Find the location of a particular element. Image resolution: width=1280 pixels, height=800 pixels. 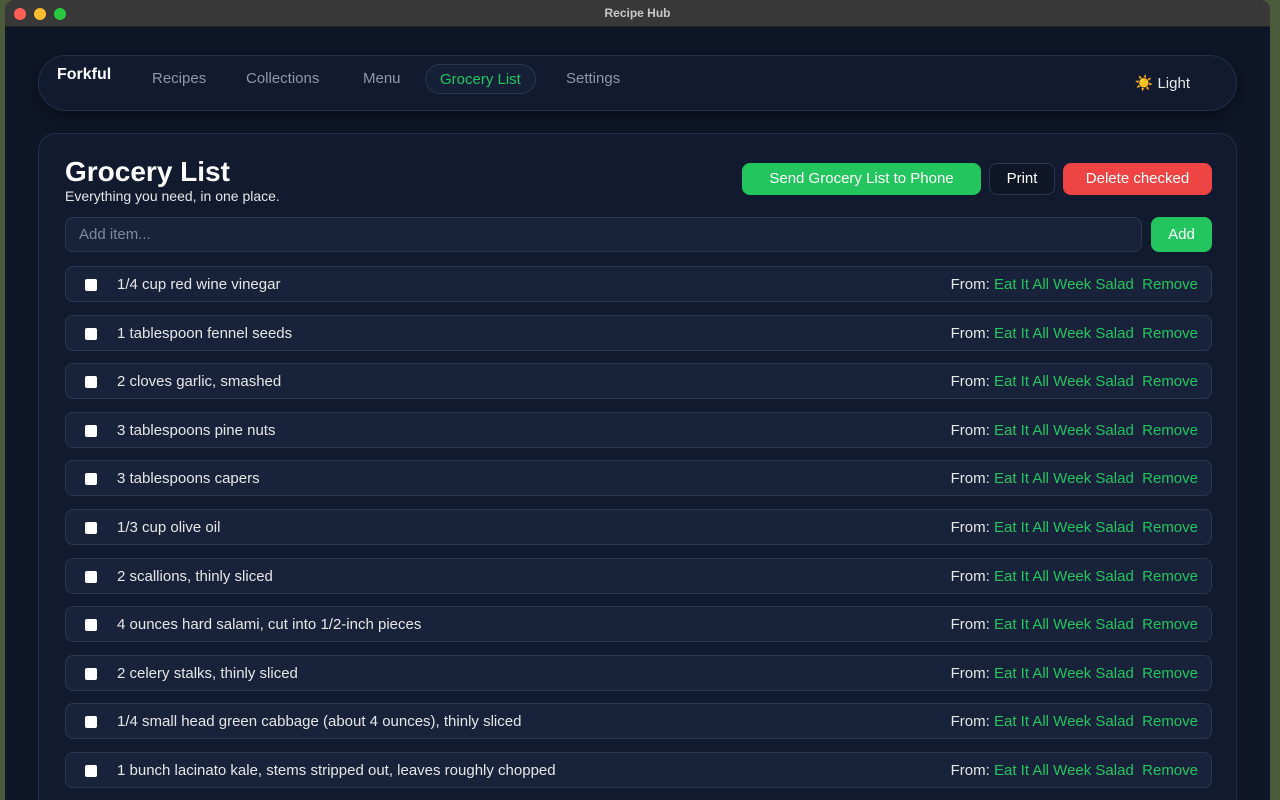

send-to-phone-button: Send Grocery List to Phone is located at coordinates (861, 179).